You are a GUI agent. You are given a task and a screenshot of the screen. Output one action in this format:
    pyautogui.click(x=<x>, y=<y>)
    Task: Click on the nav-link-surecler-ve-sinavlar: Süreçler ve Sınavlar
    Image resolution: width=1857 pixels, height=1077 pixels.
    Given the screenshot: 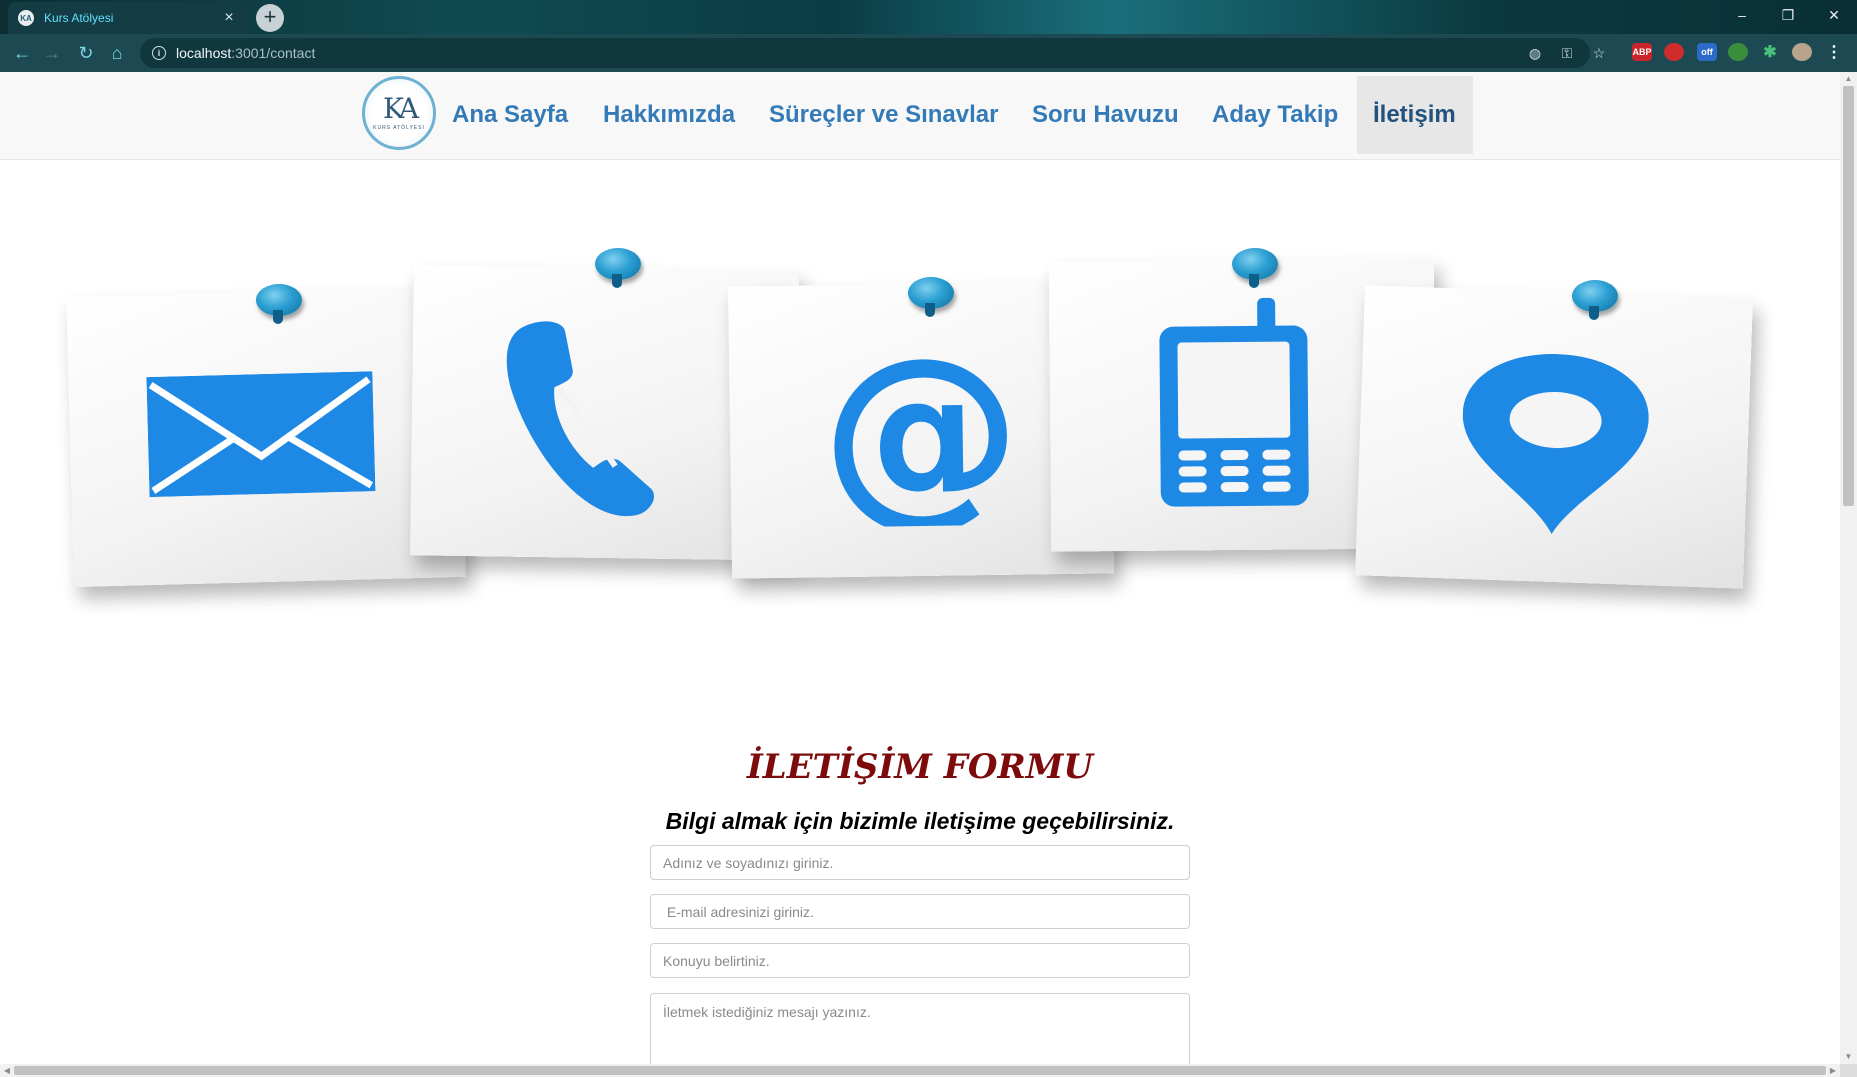 What is the action you would take?
    pyautogui.click(x=883, y=115)
    